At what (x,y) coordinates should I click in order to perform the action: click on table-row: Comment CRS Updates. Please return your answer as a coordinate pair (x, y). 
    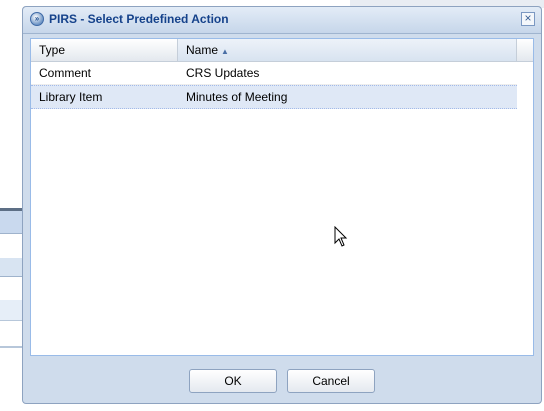
    Looking at the image, I should click on (274, 73).